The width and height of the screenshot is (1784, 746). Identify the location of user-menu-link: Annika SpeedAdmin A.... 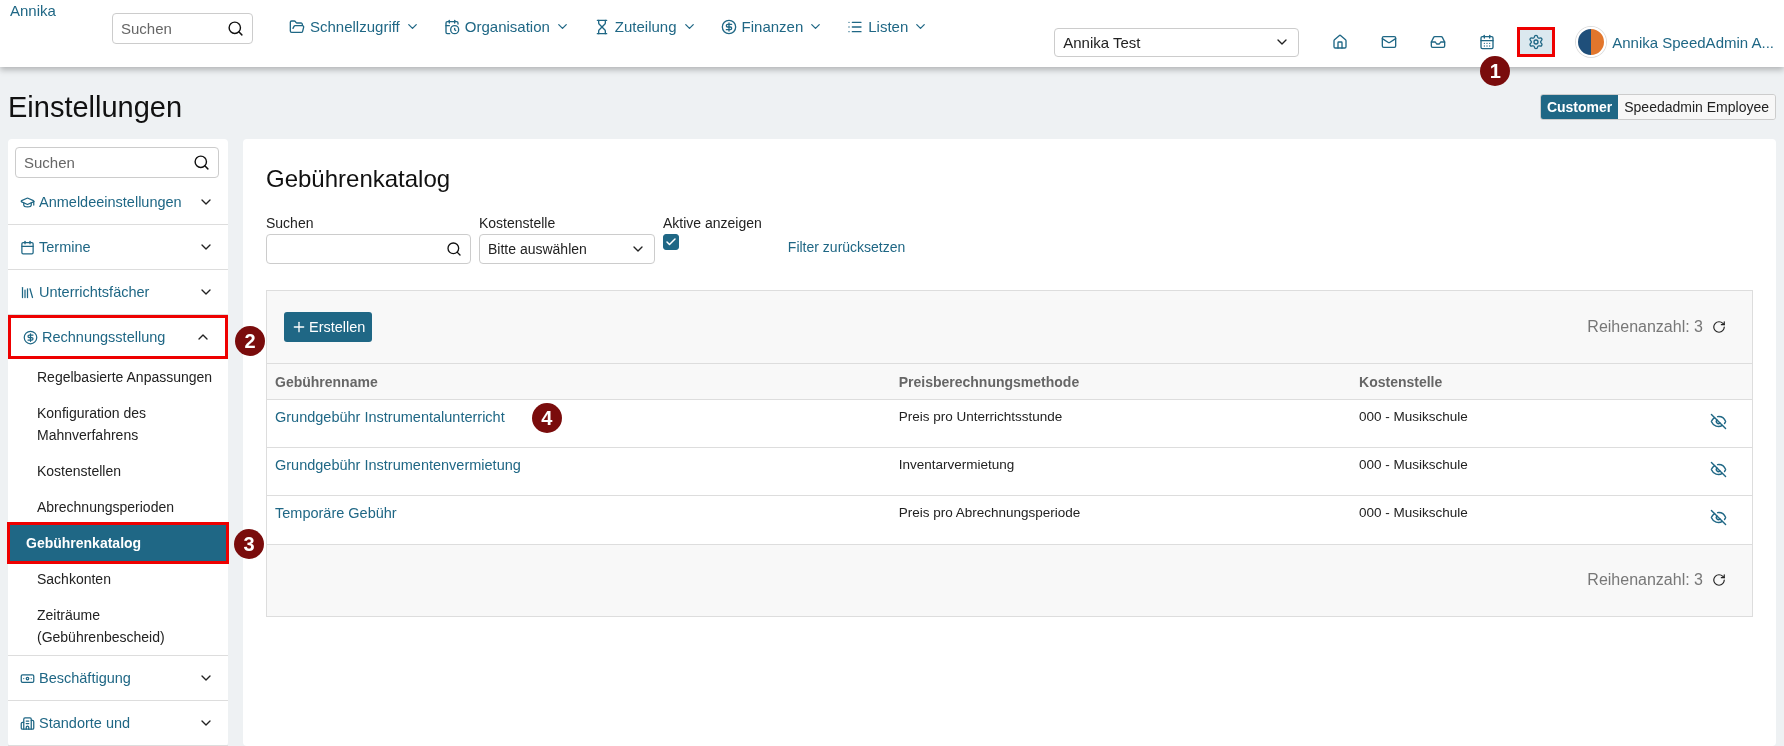
(1693, 42).